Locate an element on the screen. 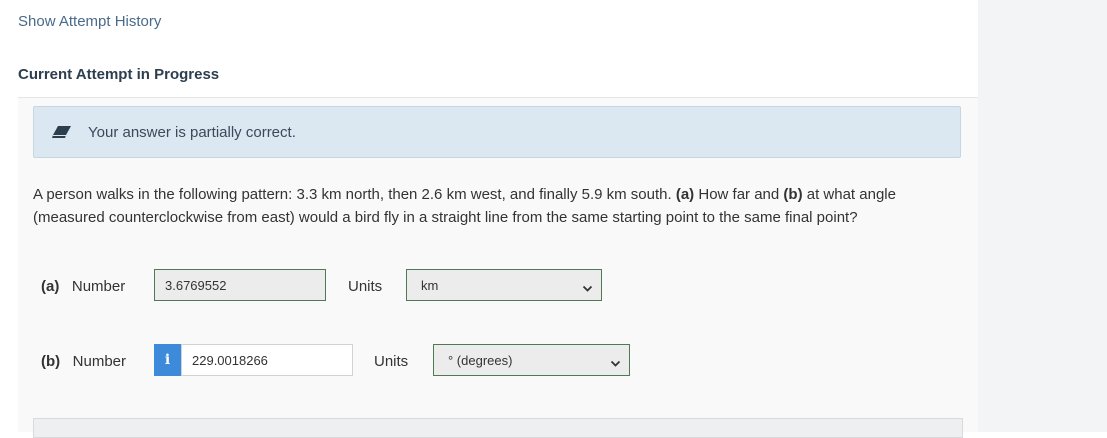 The height and width of the screenshot is (438, 1107). part-b-marker: (b) is located at coordinates (51, 361).